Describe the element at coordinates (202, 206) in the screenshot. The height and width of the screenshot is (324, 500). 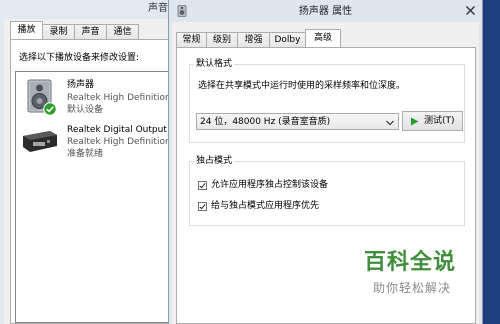
I see `exclusive-priority-checkbox` at that location.